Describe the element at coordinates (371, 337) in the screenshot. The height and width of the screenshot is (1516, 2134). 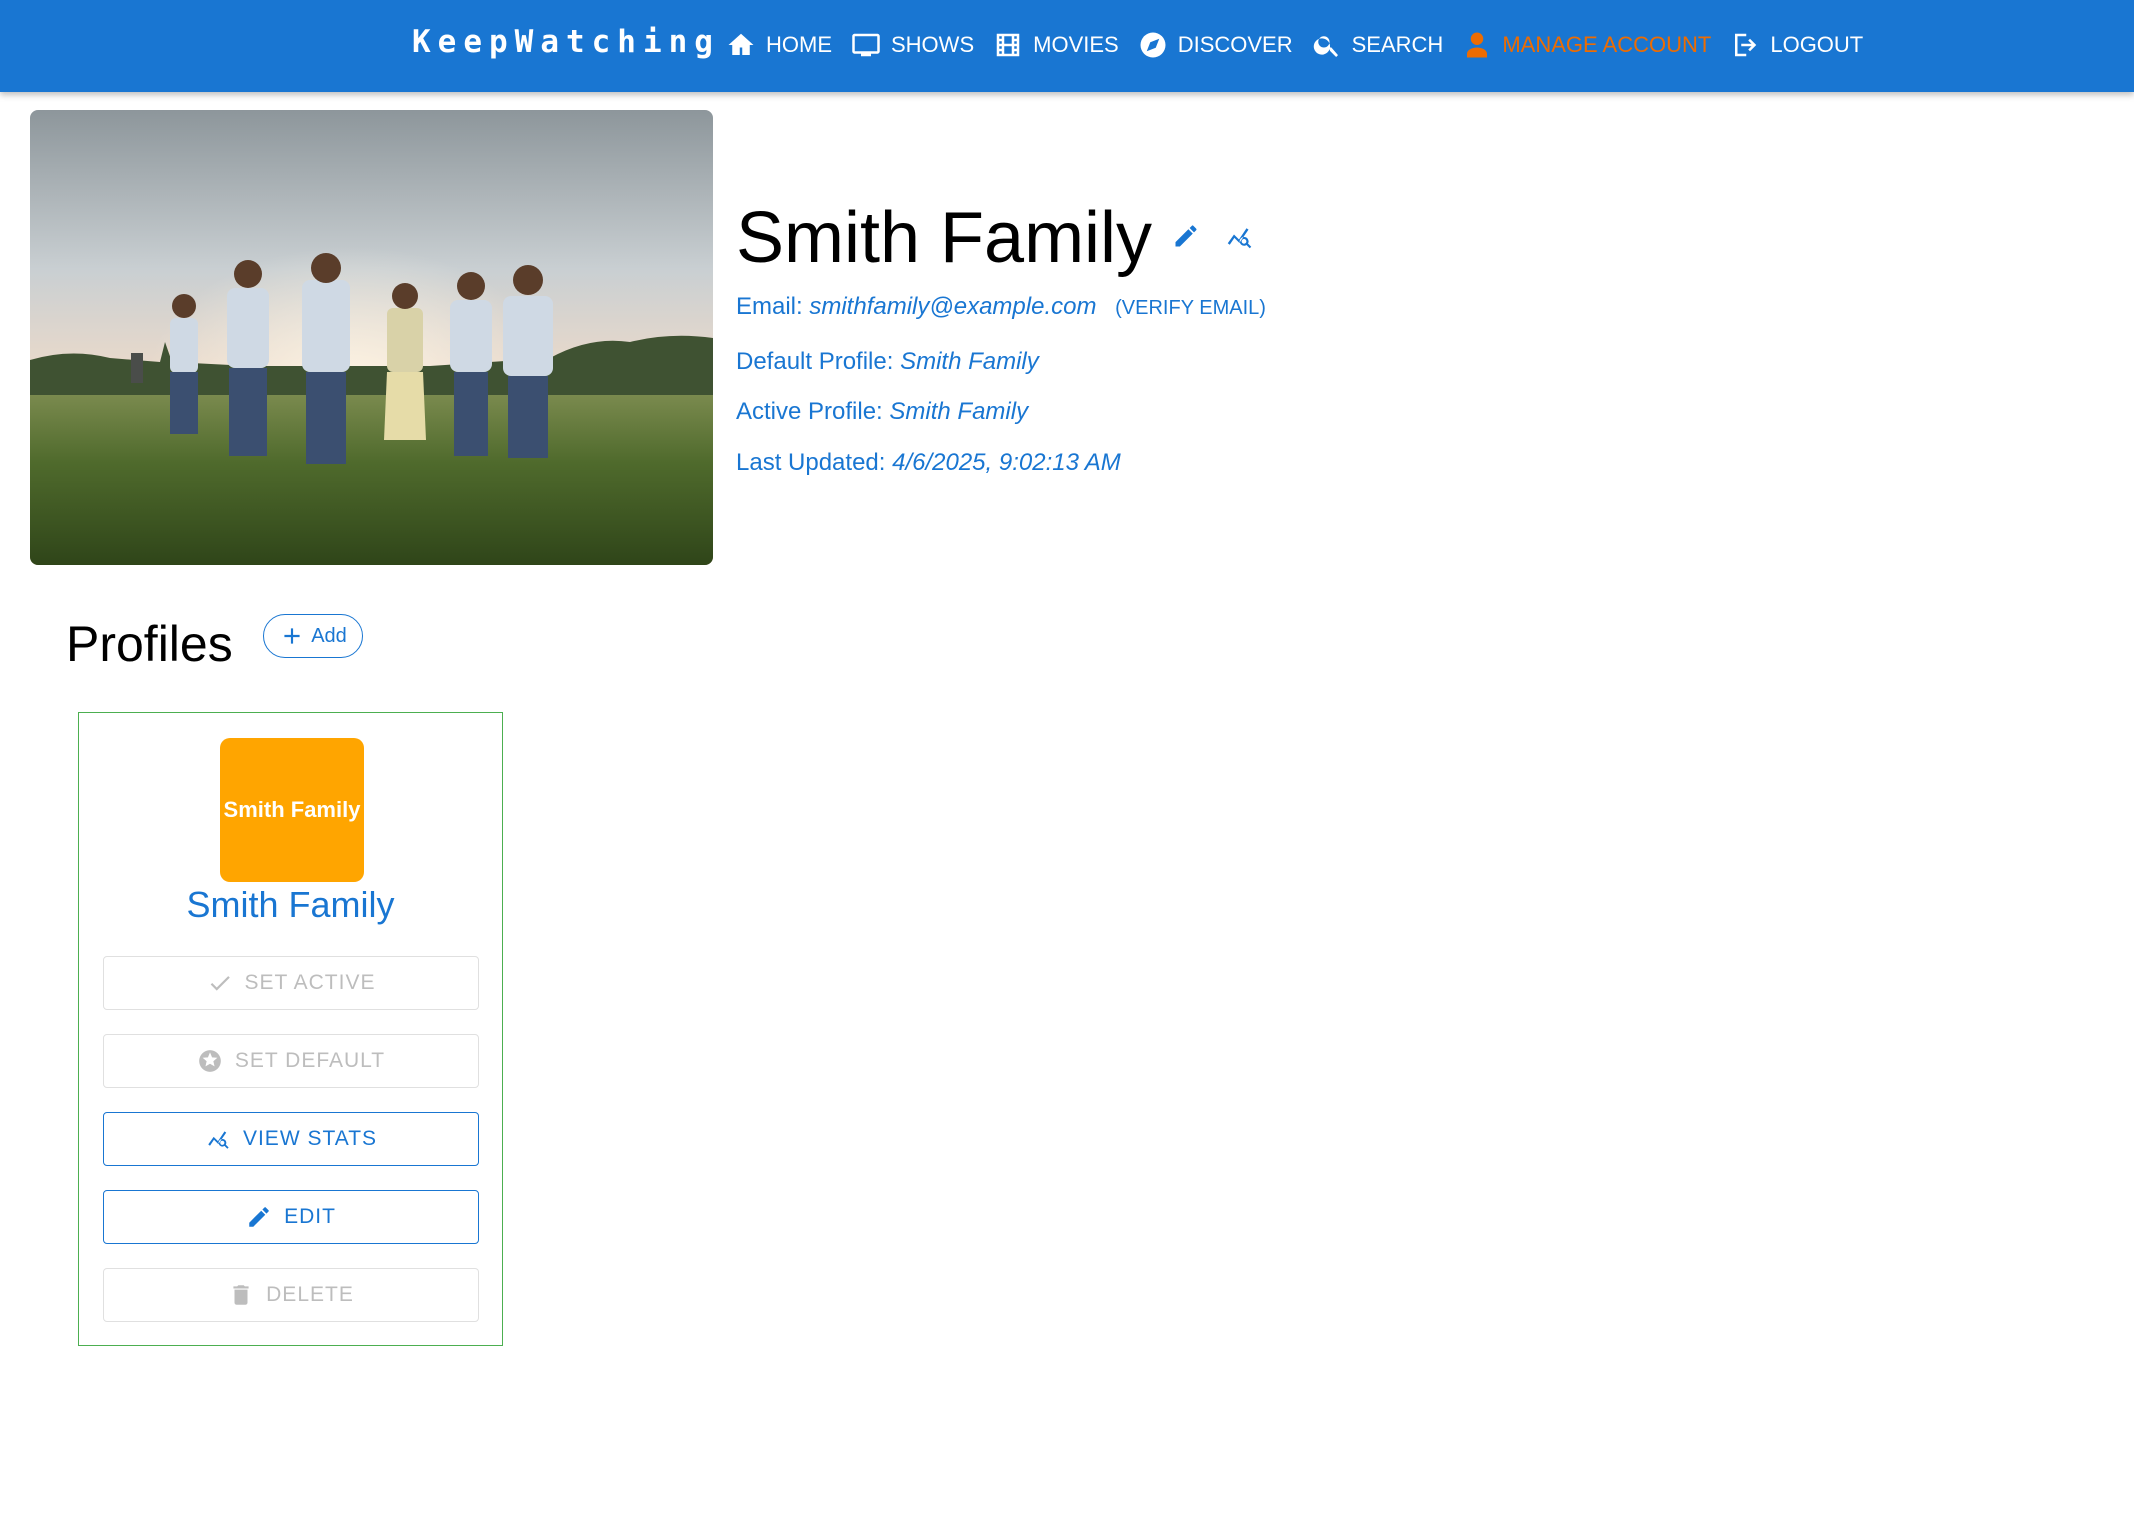
I see `account-hero-image` at that location.